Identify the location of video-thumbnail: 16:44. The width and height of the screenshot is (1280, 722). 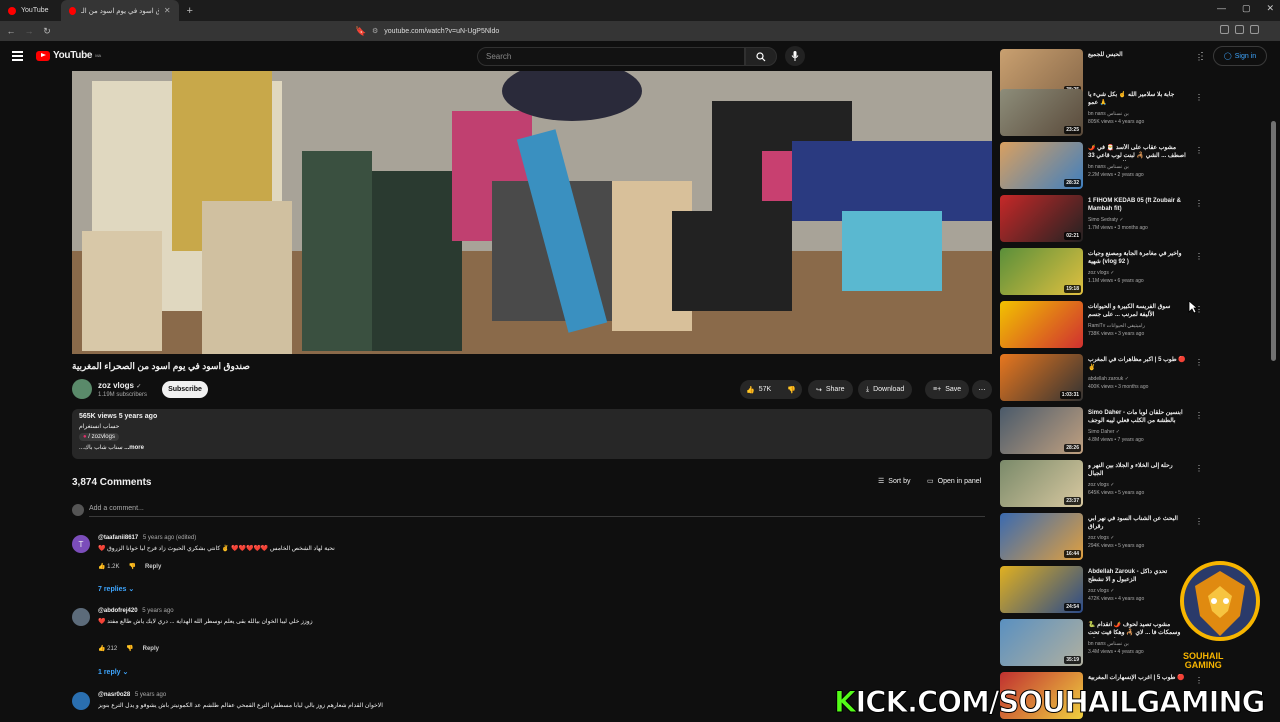
(1041, 536).